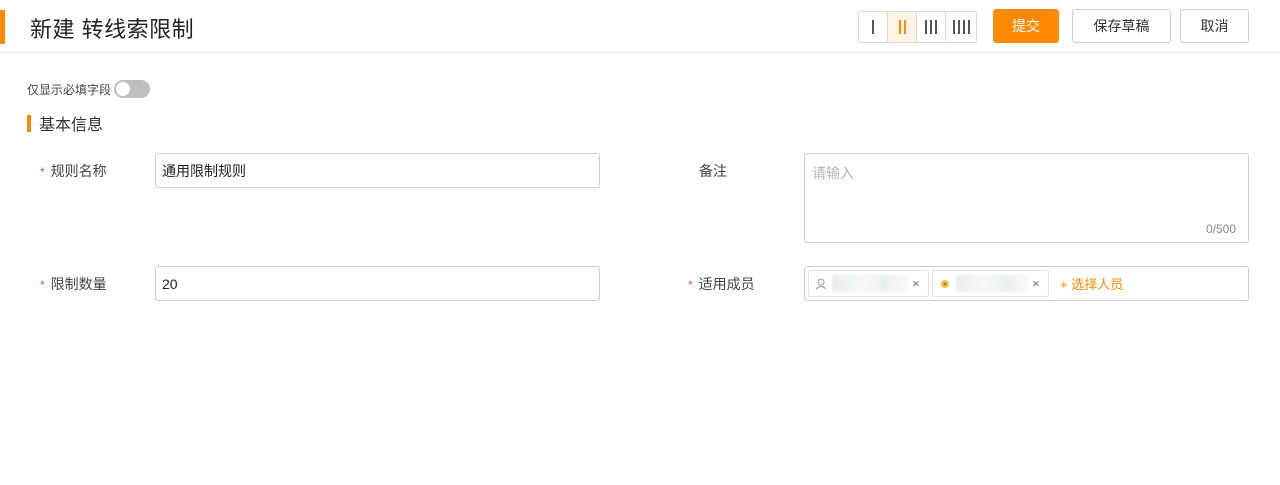  What do you see at coordinates (377, 170) in the screenshot?
I see `rule-name-input` at bounding box center [377, 170].